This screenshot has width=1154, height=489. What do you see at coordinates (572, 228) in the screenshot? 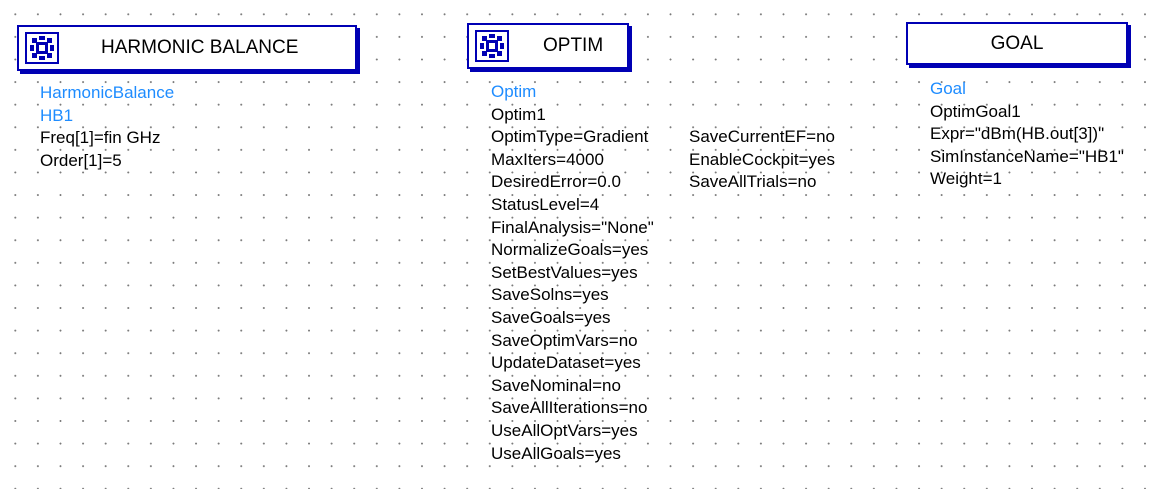
I see `param-finalanalysis: FinalAnalysis="None"` at bounding box center [572, 228].